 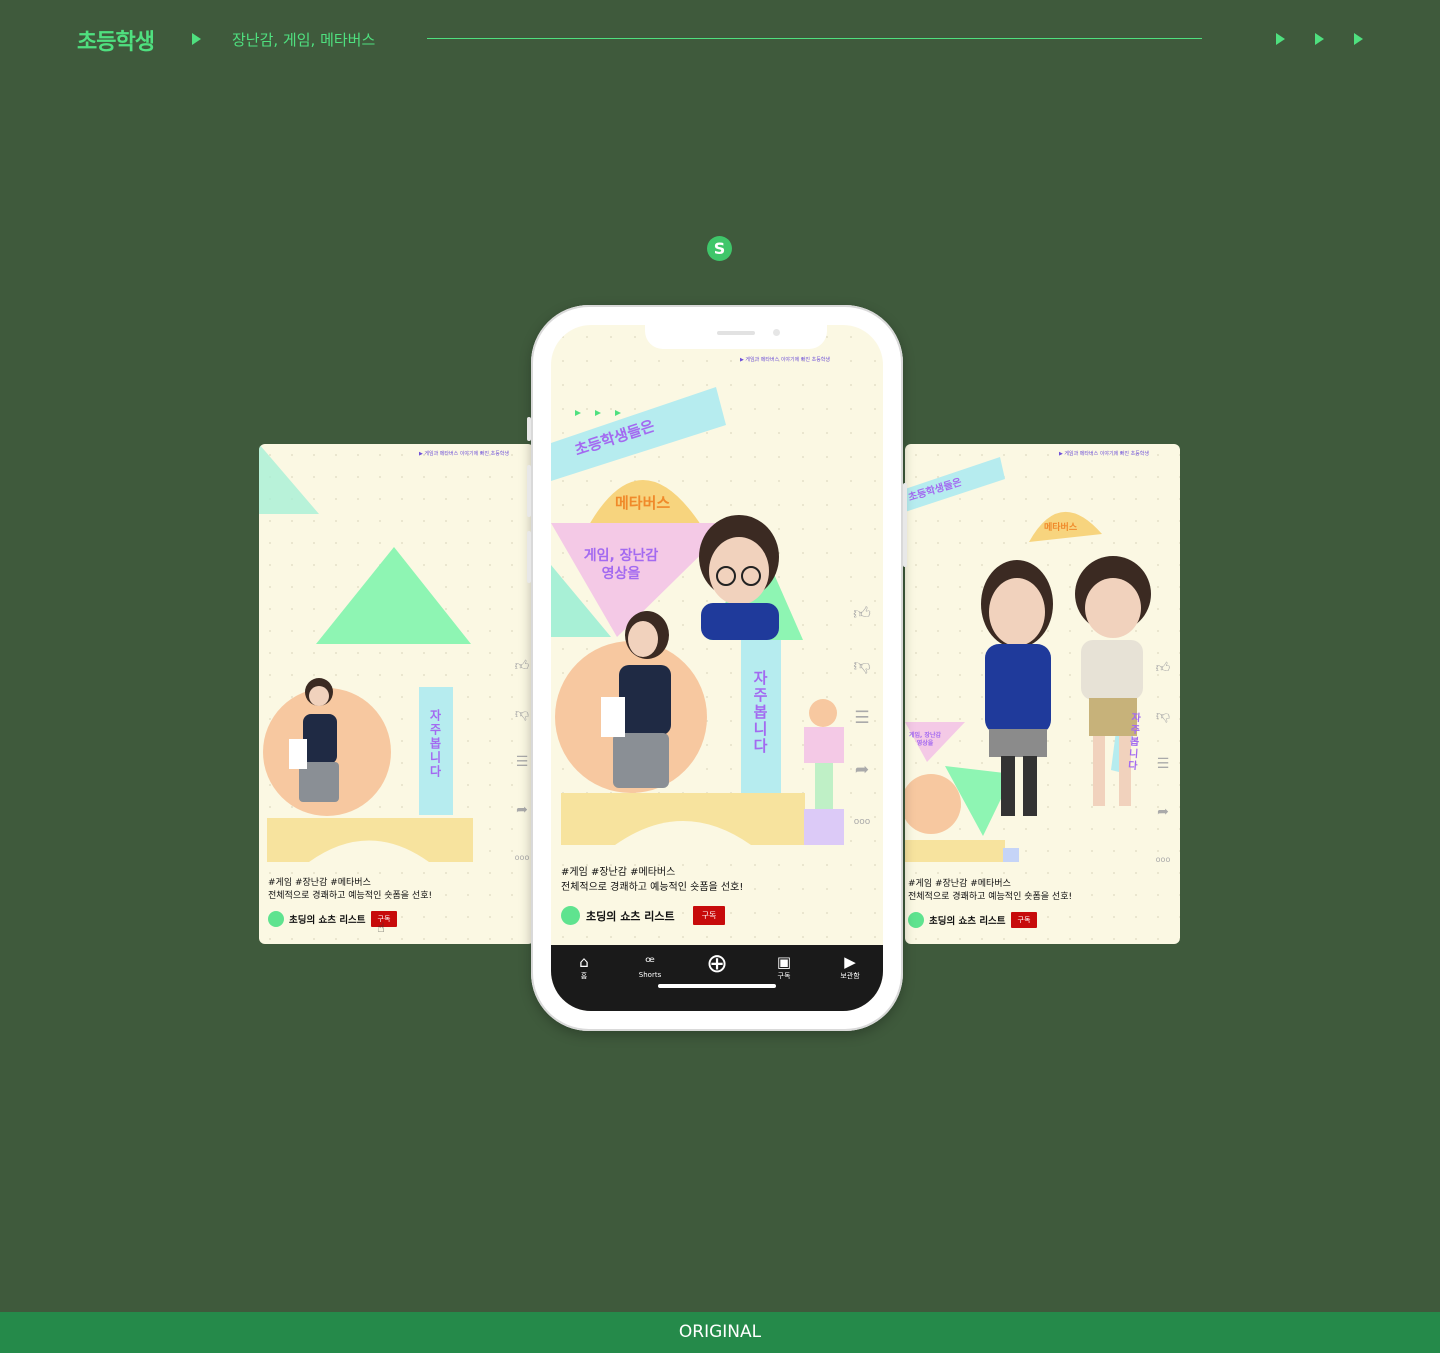 I want to click on bottom-nav: ⌂ 홈 ꟹ Shorts ⊕ ▣ 구독 ▶ 보관함, so click(x=717, y=978).